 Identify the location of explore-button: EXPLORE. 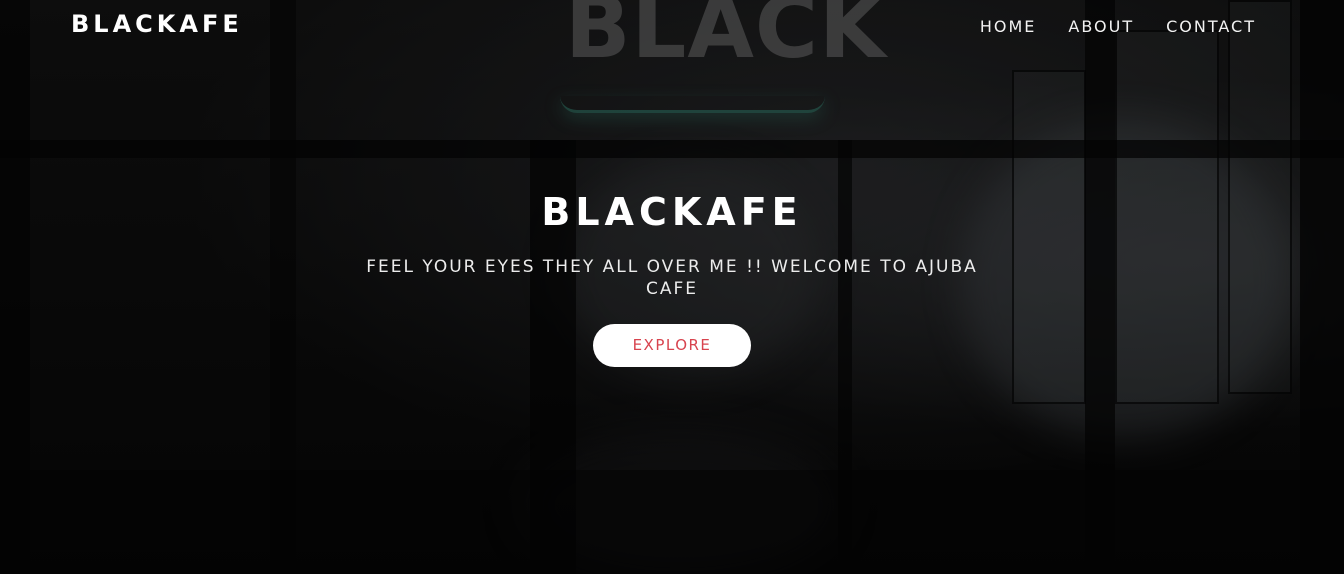
(672, 345).